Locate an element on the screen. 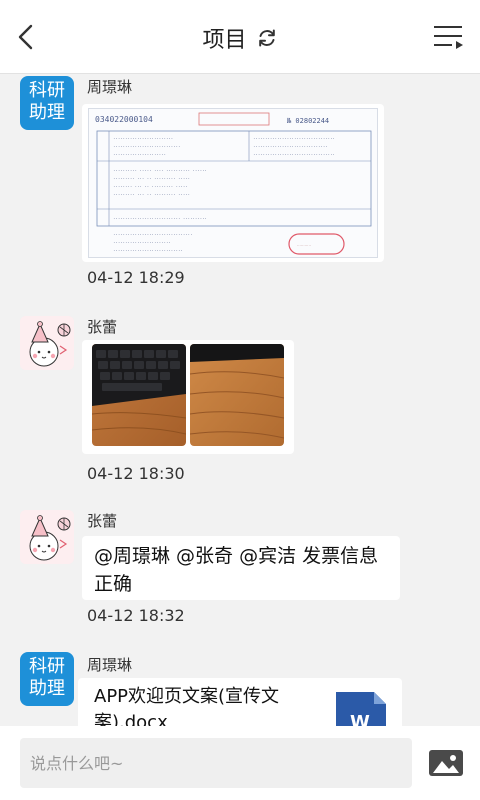  file-name: APP欢迎页文案(宣传文 案).docx is located at coordinates (209, 705).